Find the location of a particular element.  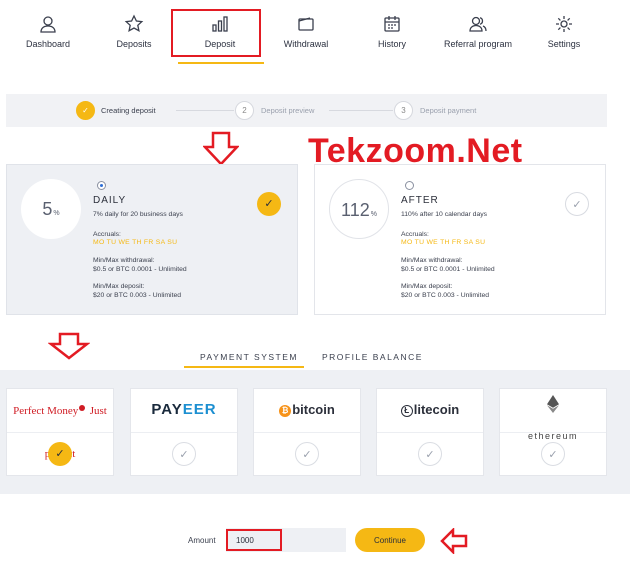

nav-settings: Settings is located at coordinates (564, 31).